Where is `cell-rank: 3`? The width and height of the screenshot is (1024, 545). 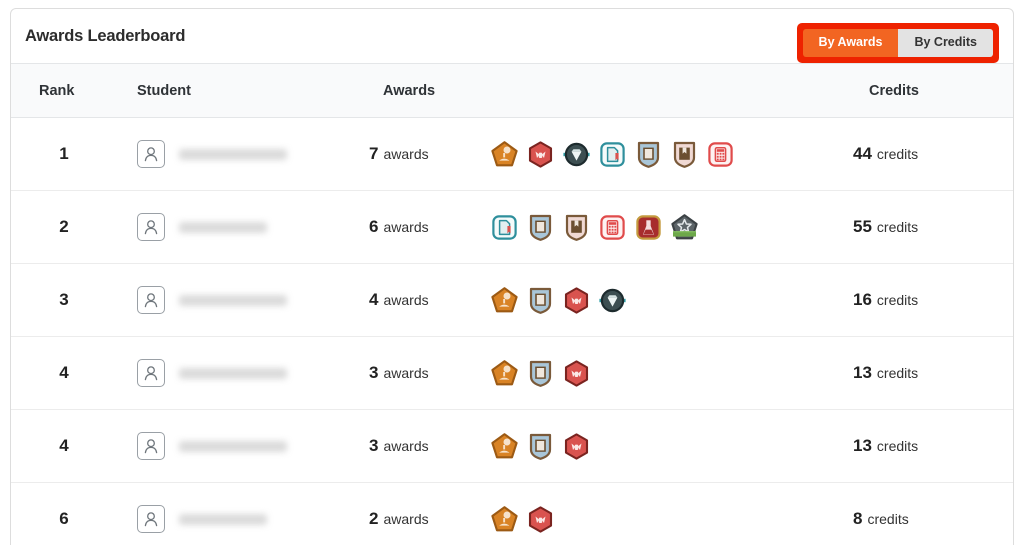 cell-rank: 3 is located at coordinates (64, 300).